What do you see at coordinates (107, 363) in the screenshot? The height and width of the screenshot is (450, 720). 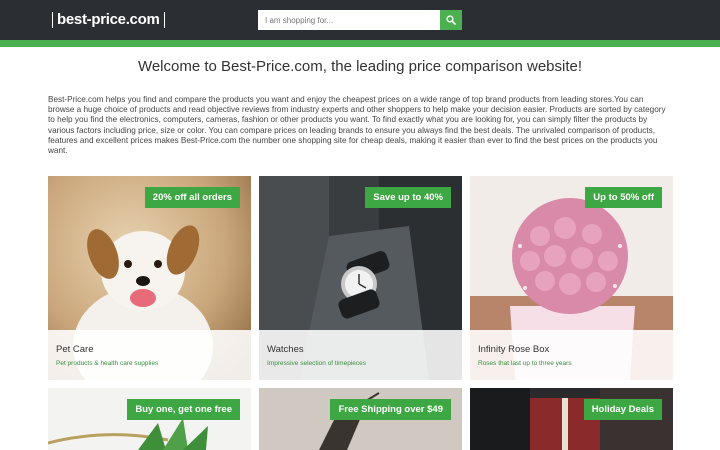 I see `card-subtitle: Pet products & health care supplies` at bounding box center [107, 363].